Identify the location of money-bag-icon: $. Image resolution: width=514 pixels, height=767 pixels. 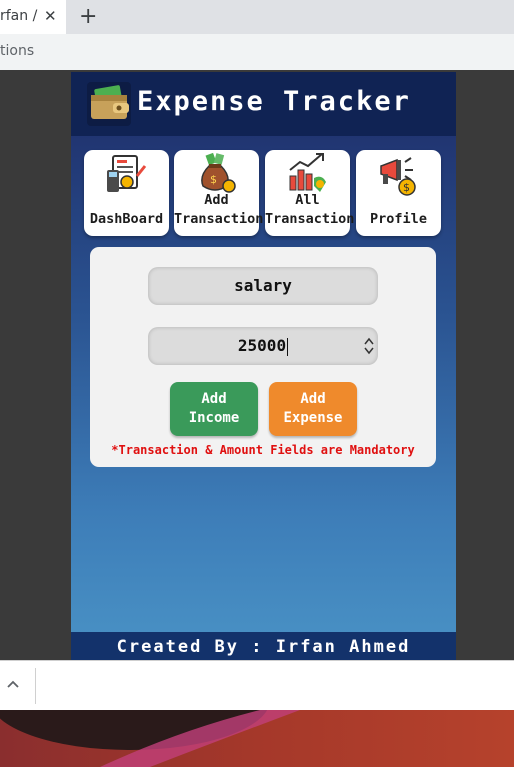
(218, 172).